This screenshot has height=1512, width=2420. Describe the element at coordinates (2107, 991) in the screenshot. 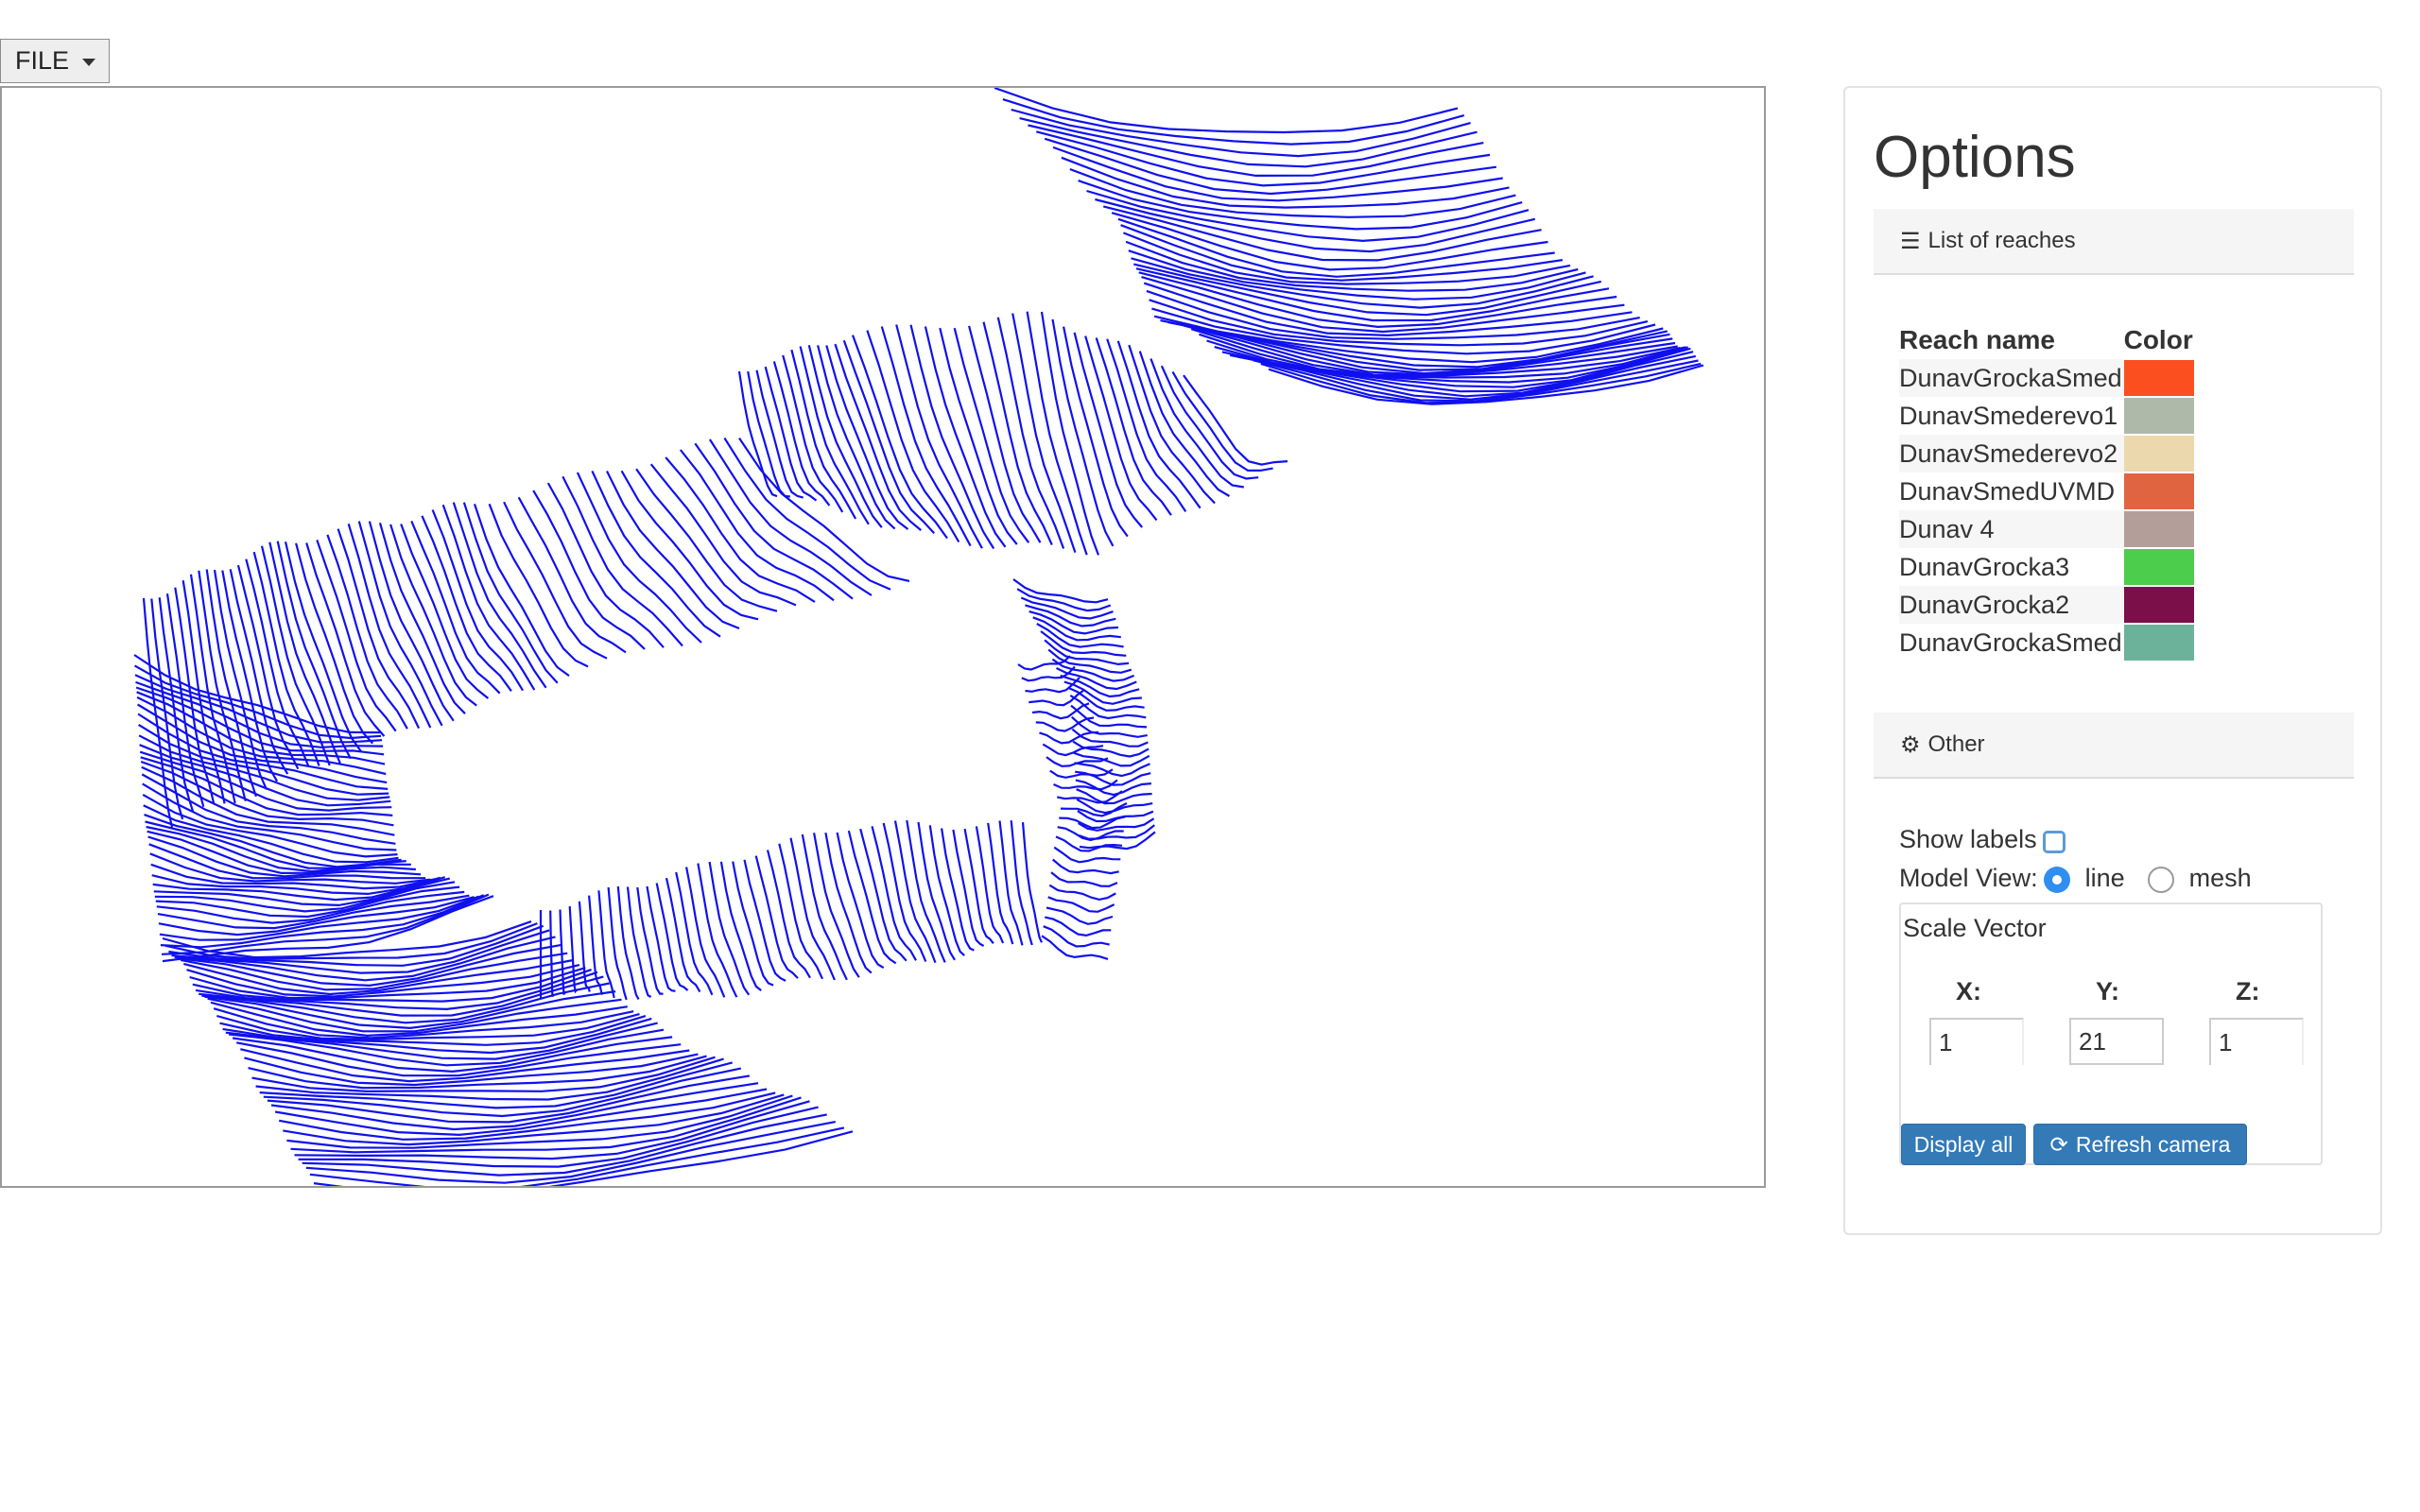

I see `y-label: Y:` at that location.